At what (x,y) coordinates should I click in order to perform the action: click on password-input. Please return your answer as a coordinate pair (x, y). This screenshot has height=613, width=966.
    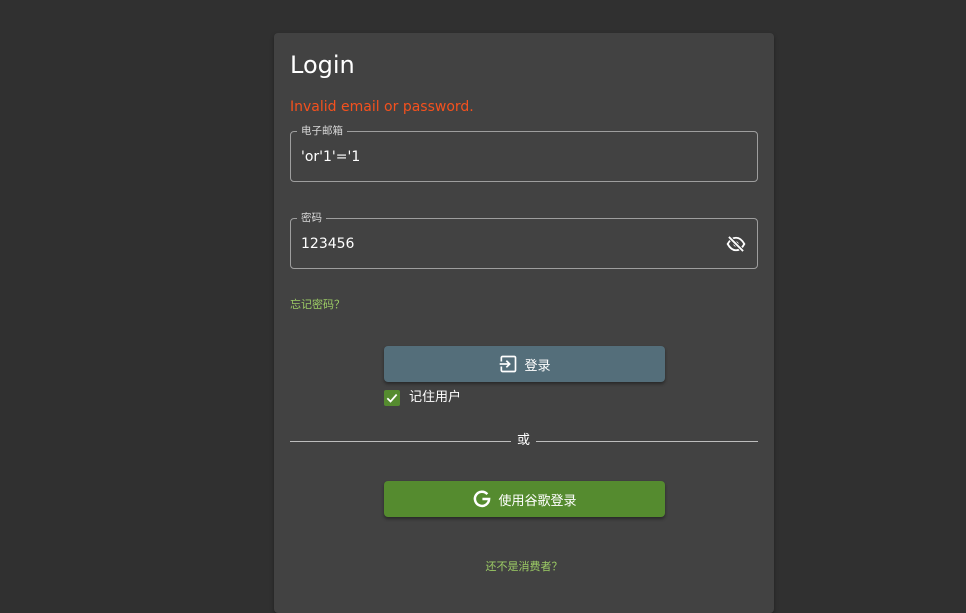
    Looking at the image, I should click on (501, 244).